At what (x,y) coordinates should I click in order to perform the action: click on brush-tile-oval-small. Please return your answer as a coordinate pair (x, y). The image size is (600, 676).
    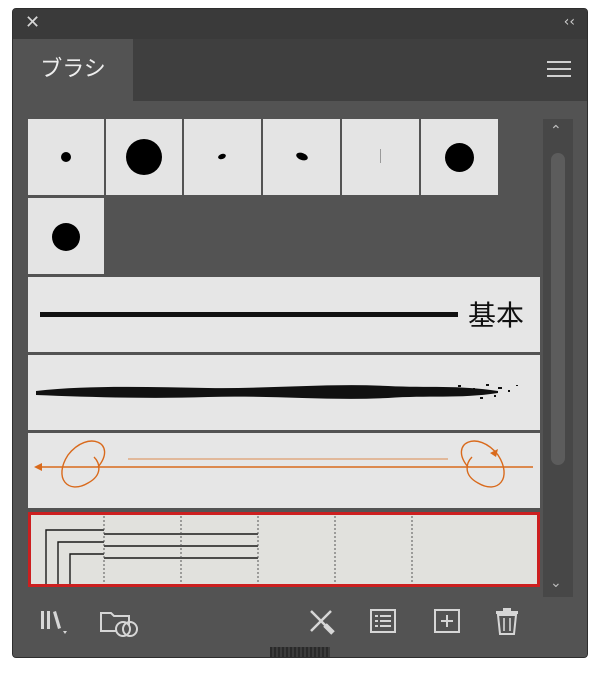
    Looking at the image, I should click on (222, 157).